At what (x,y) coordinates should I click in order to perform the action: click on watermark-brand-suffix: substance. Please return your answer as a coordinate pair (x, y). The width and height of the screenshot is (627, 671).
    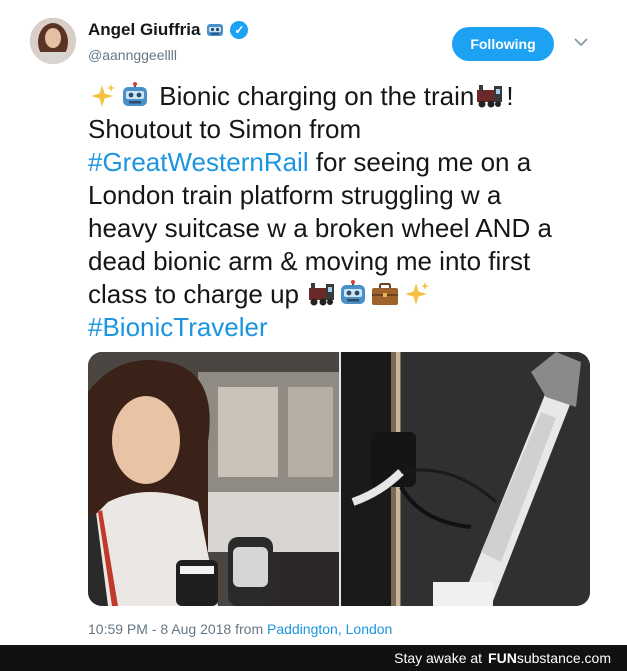
    Looking at the image, I should click on (548, 658).